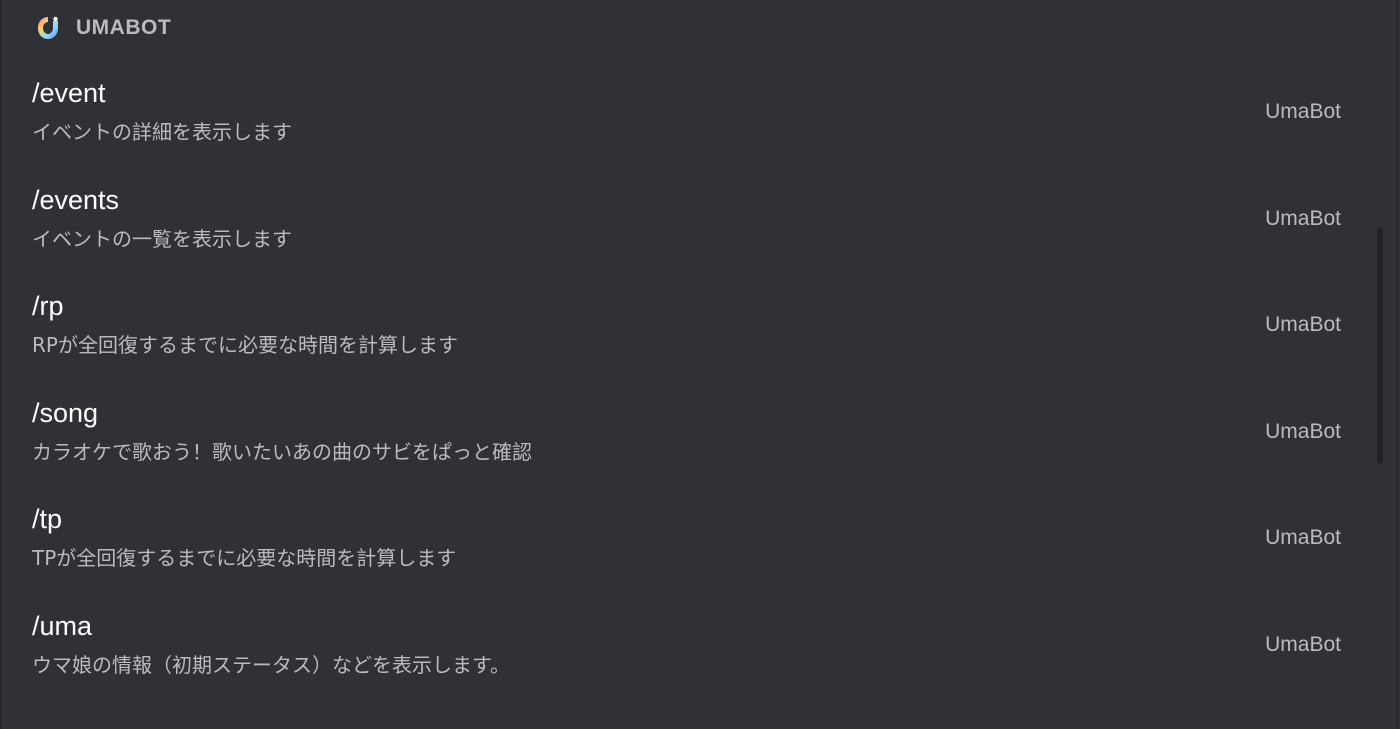  What do you see at coordinates (76, 199) in the screenshot?
I see `command-name: /events` at bounding box center [76, 199].